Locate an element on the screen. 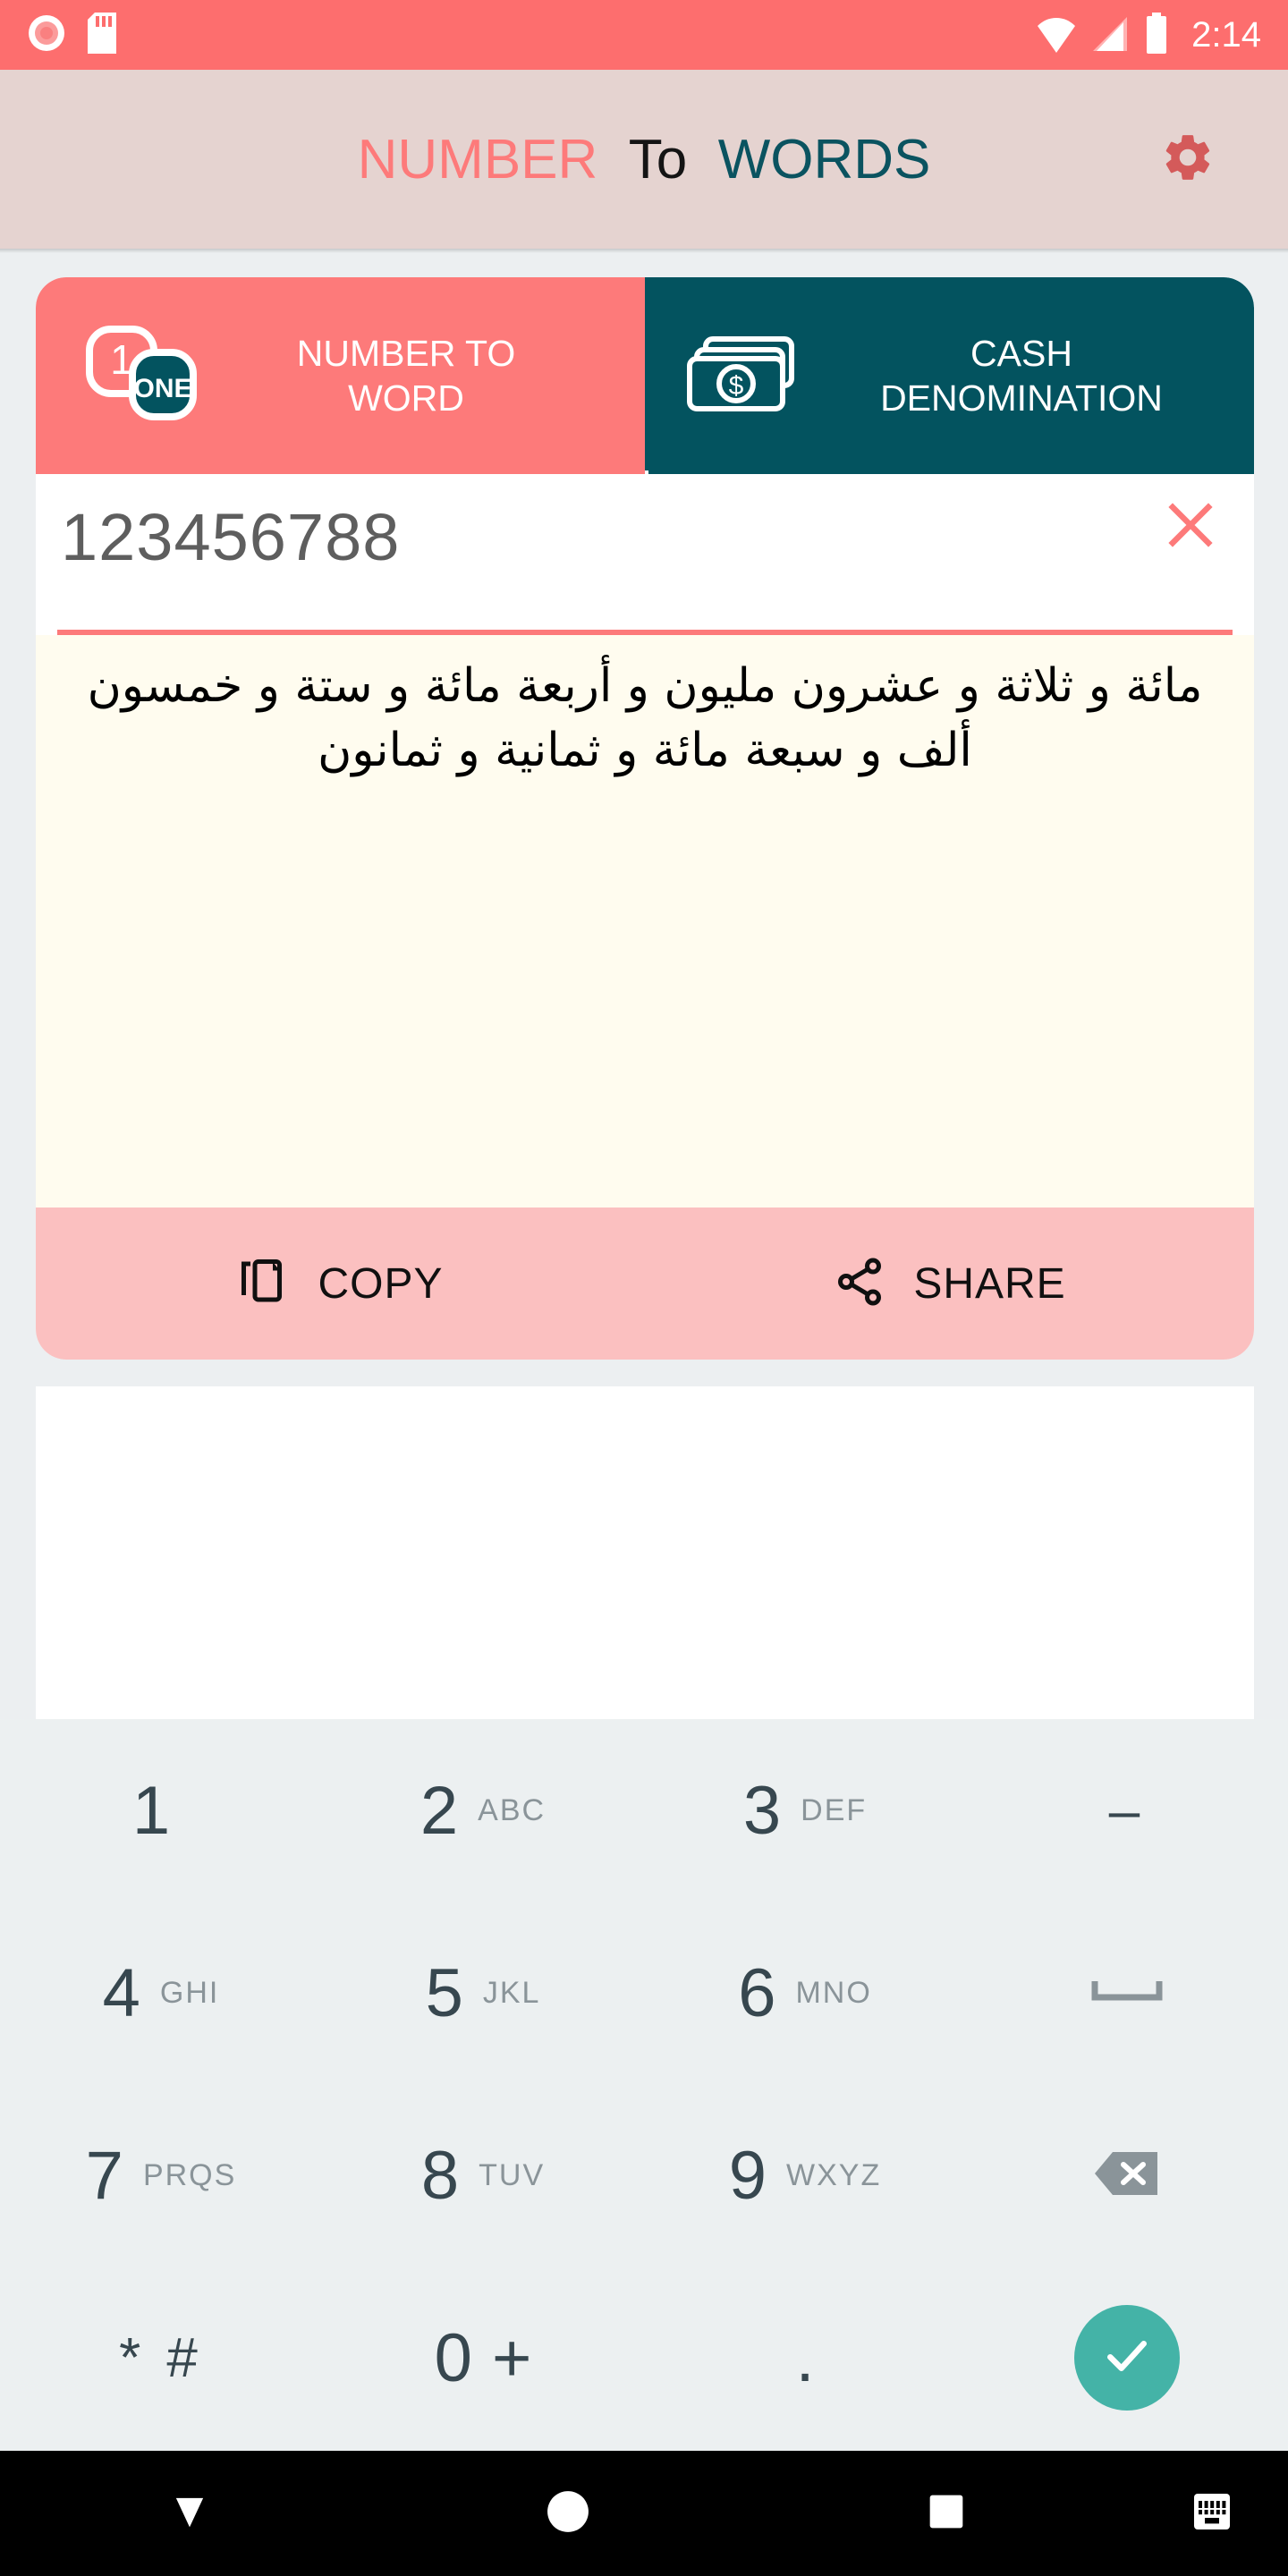 The width and height of the screenshot is (1288, 2576). key-digit: 1 is located at coordinates (151, 1810).